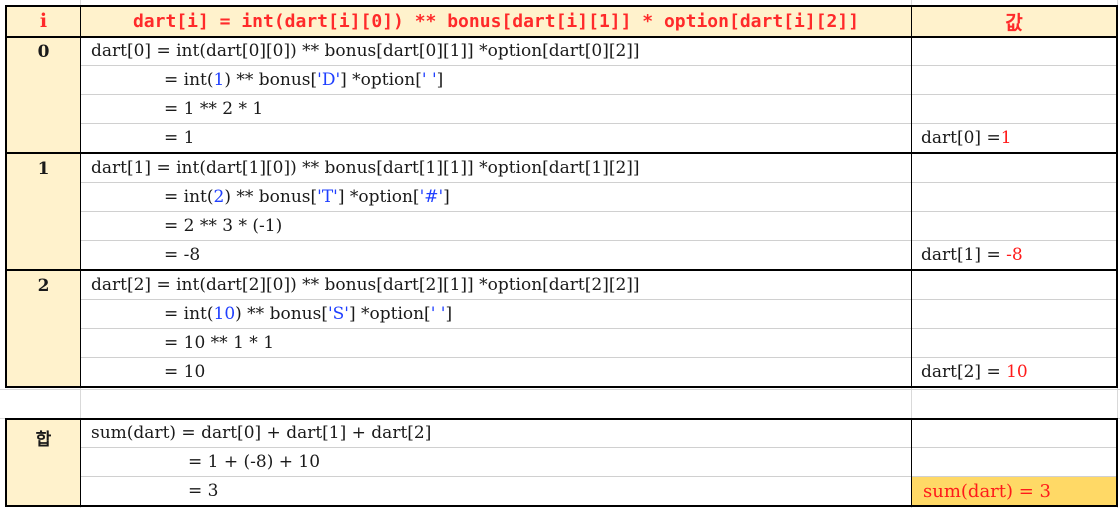 The image size is (1120, 508). Describe the element at coordinates (561, 37) in the screenshot. I see `header-border` at that location.